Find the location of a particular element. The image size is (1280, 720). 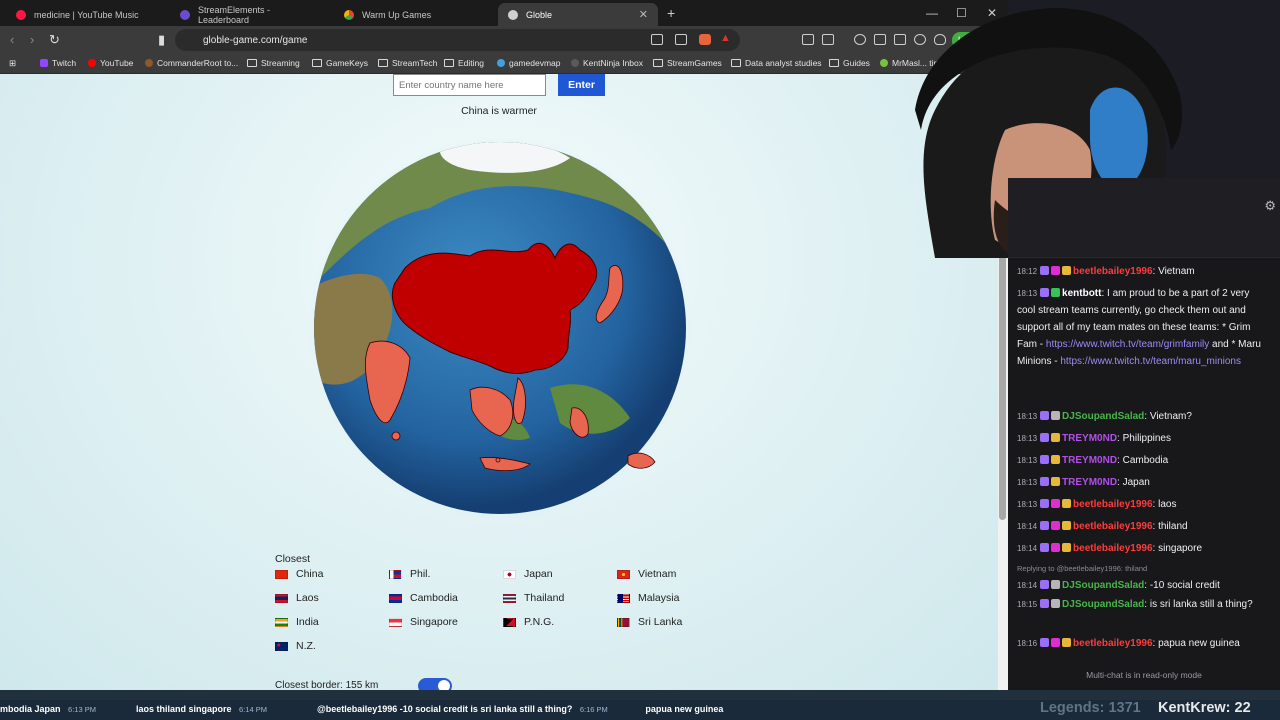

bookmark-label: Editing is located at coordinates (471, 63).